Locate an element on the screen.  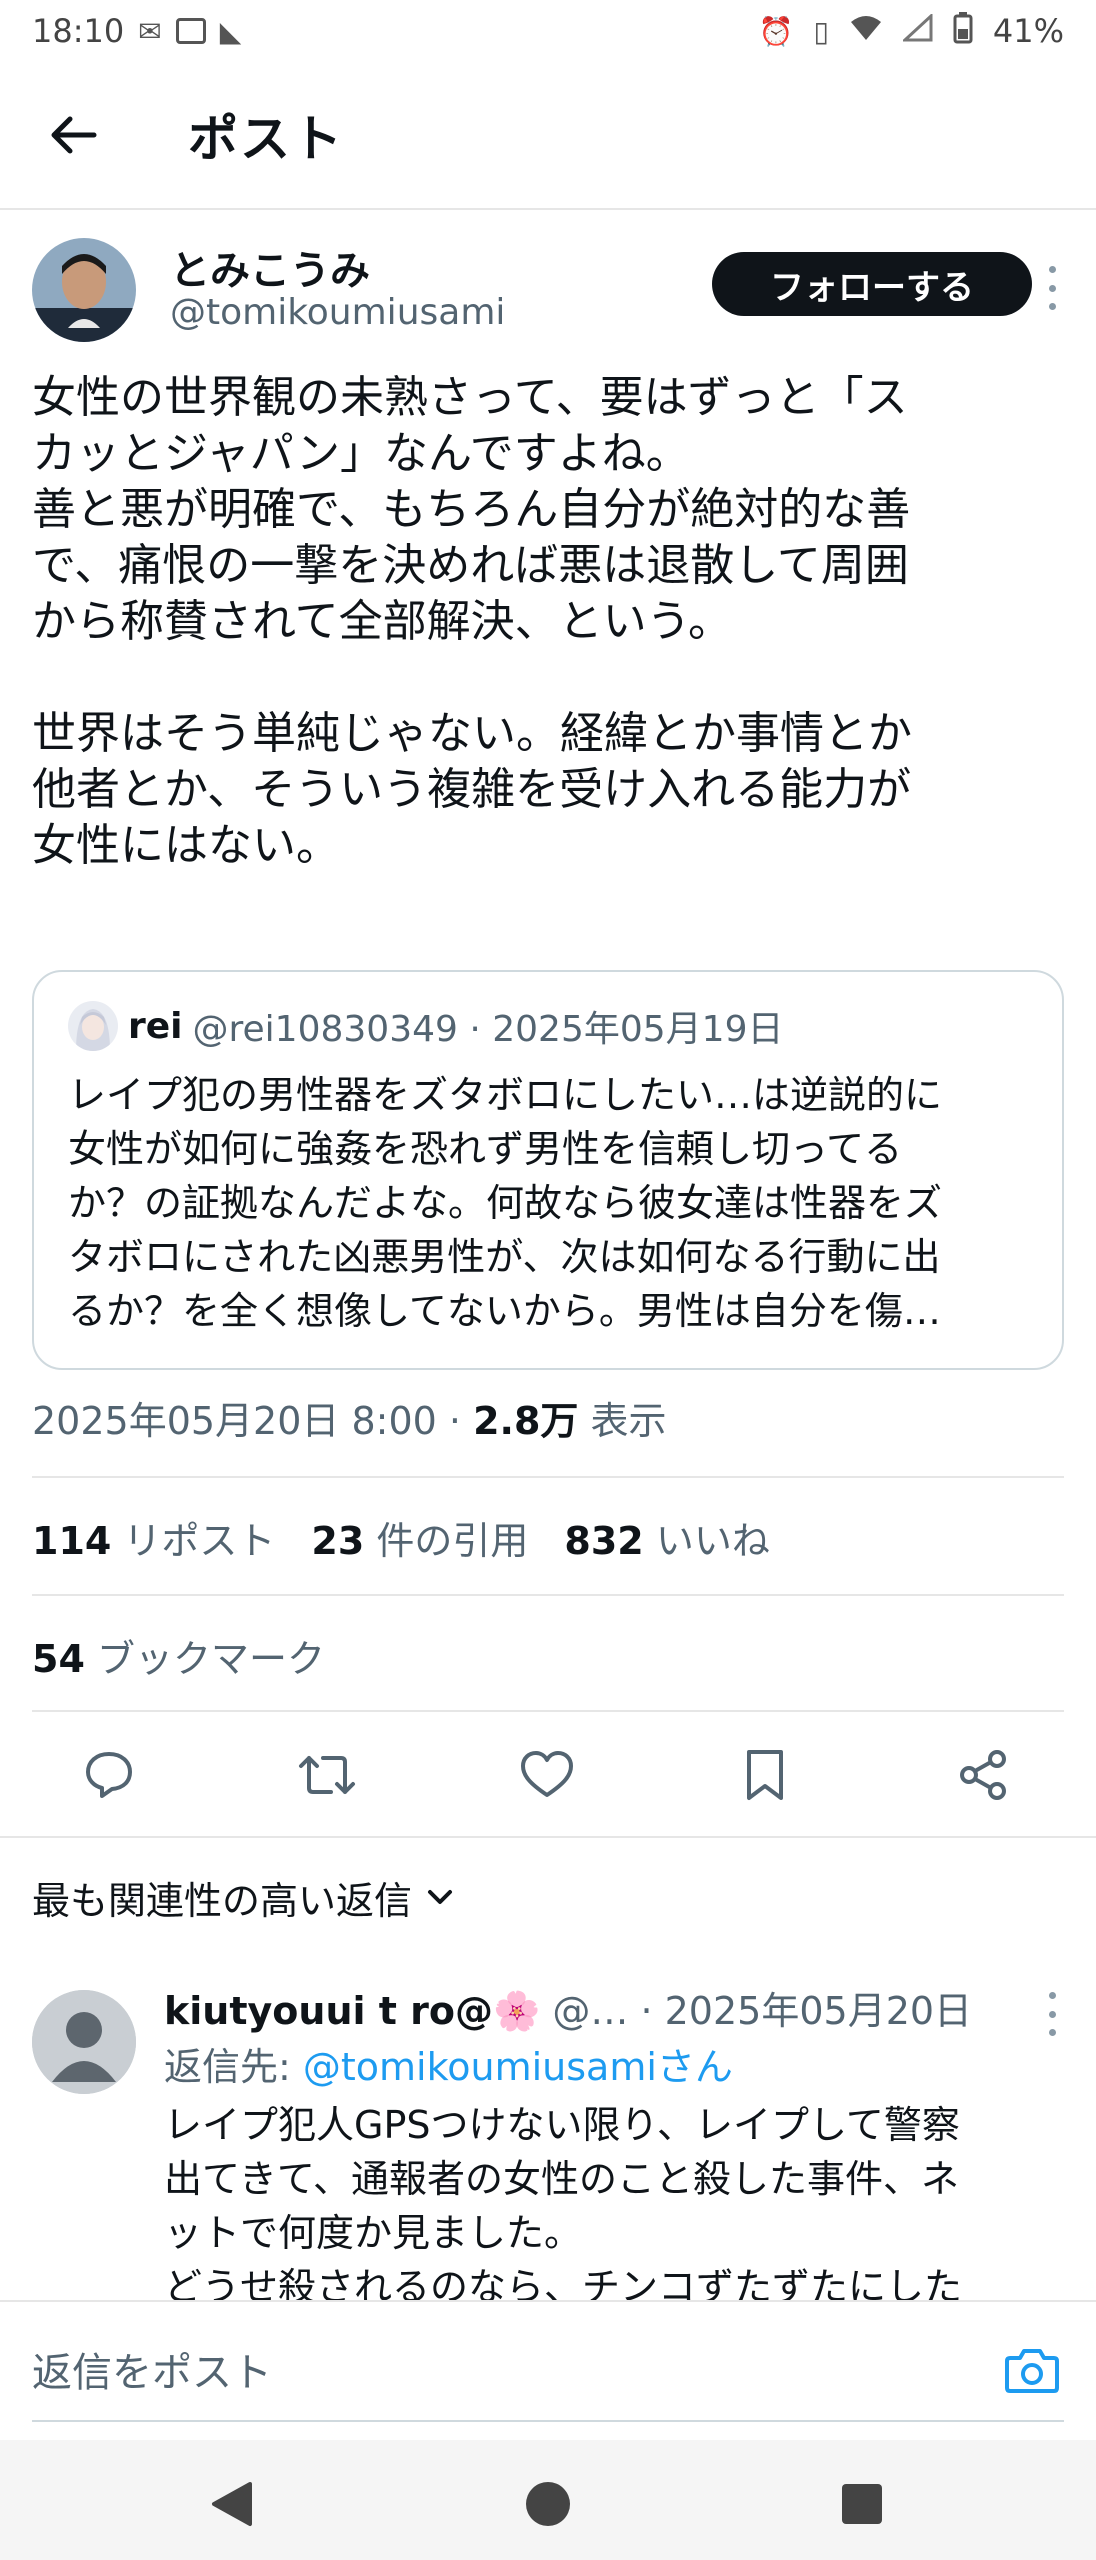
views-count: 2.8万 is located at coordinates (526, 1421).